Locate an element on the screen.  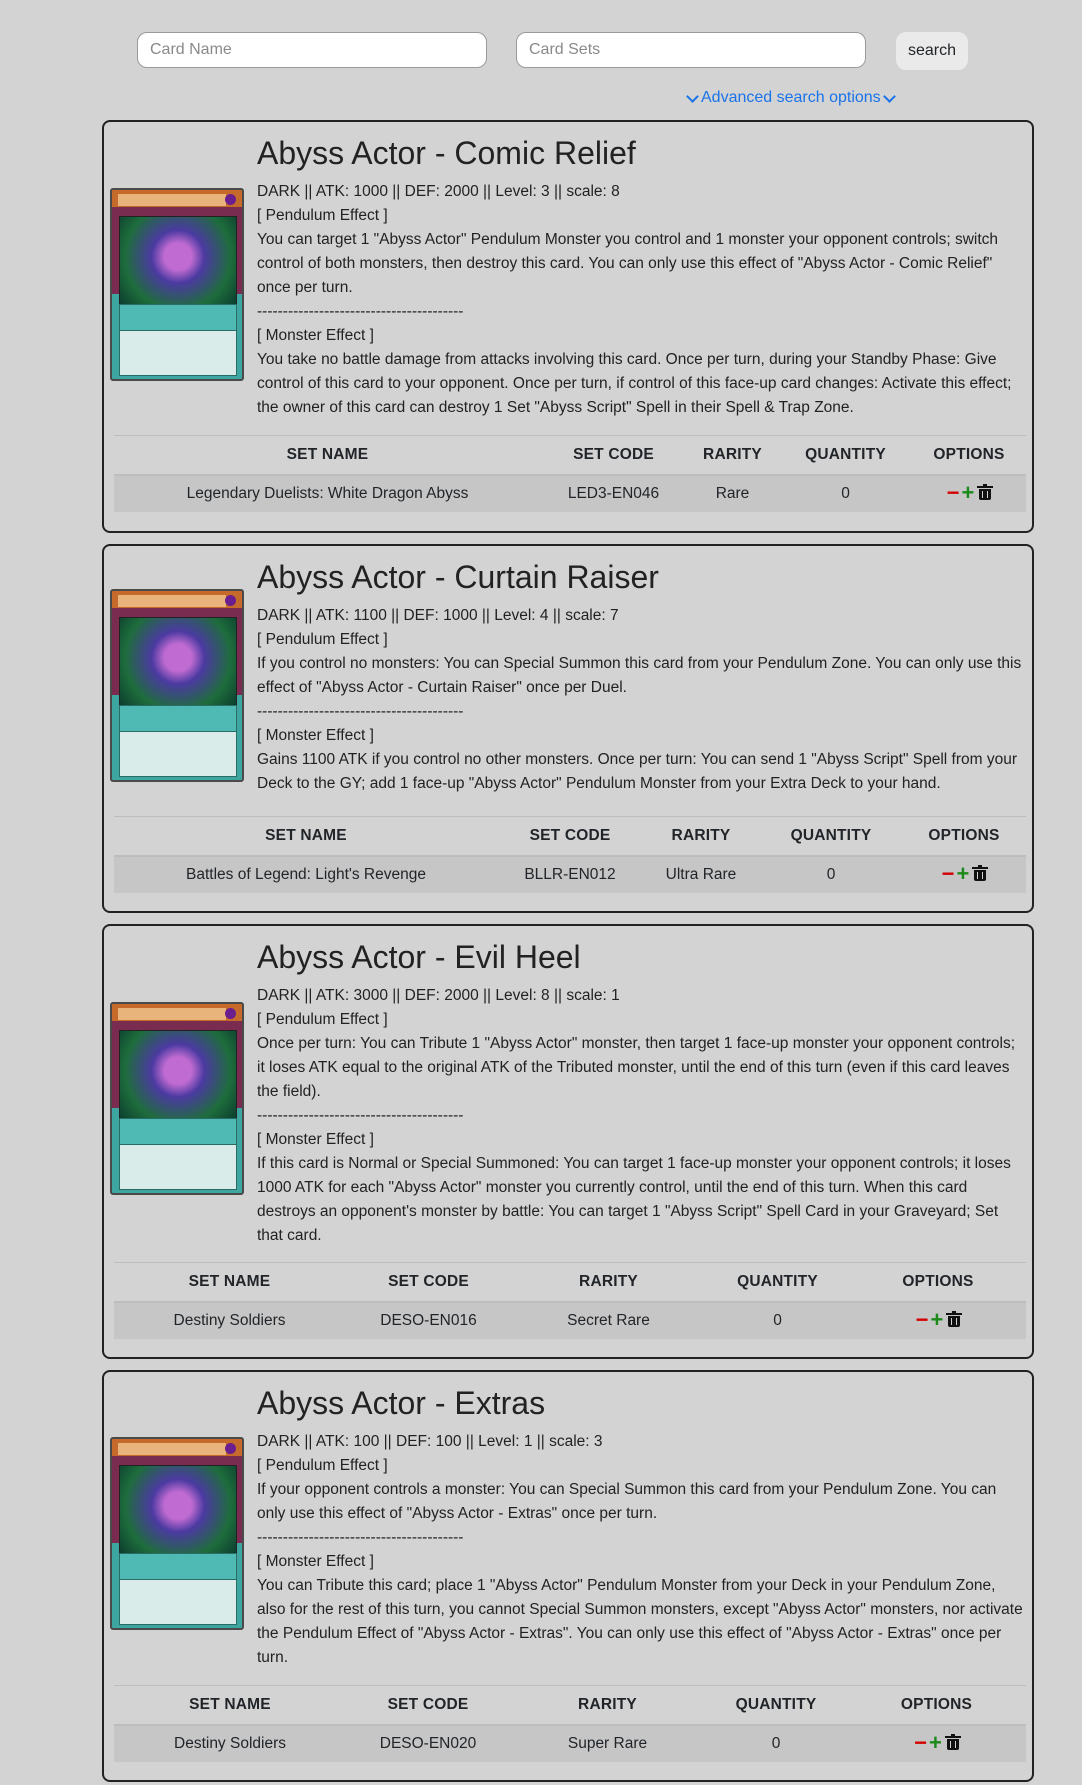
advanced-search-toggle: Advanced search options is located at coordinates (791, 98).